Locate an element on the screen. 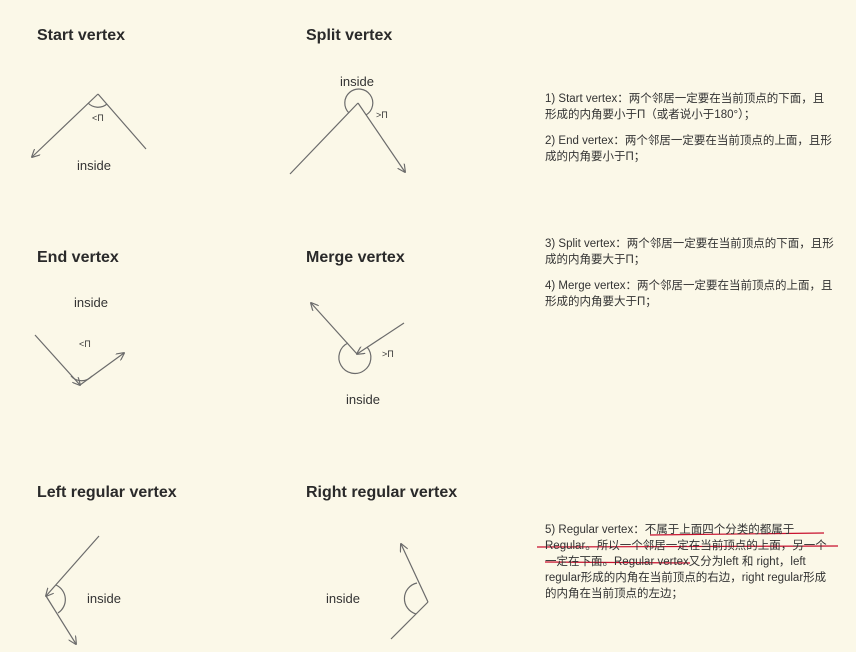 The image size is (856, 652). merge-inside-label: inside is located at coordinates (363, 399).